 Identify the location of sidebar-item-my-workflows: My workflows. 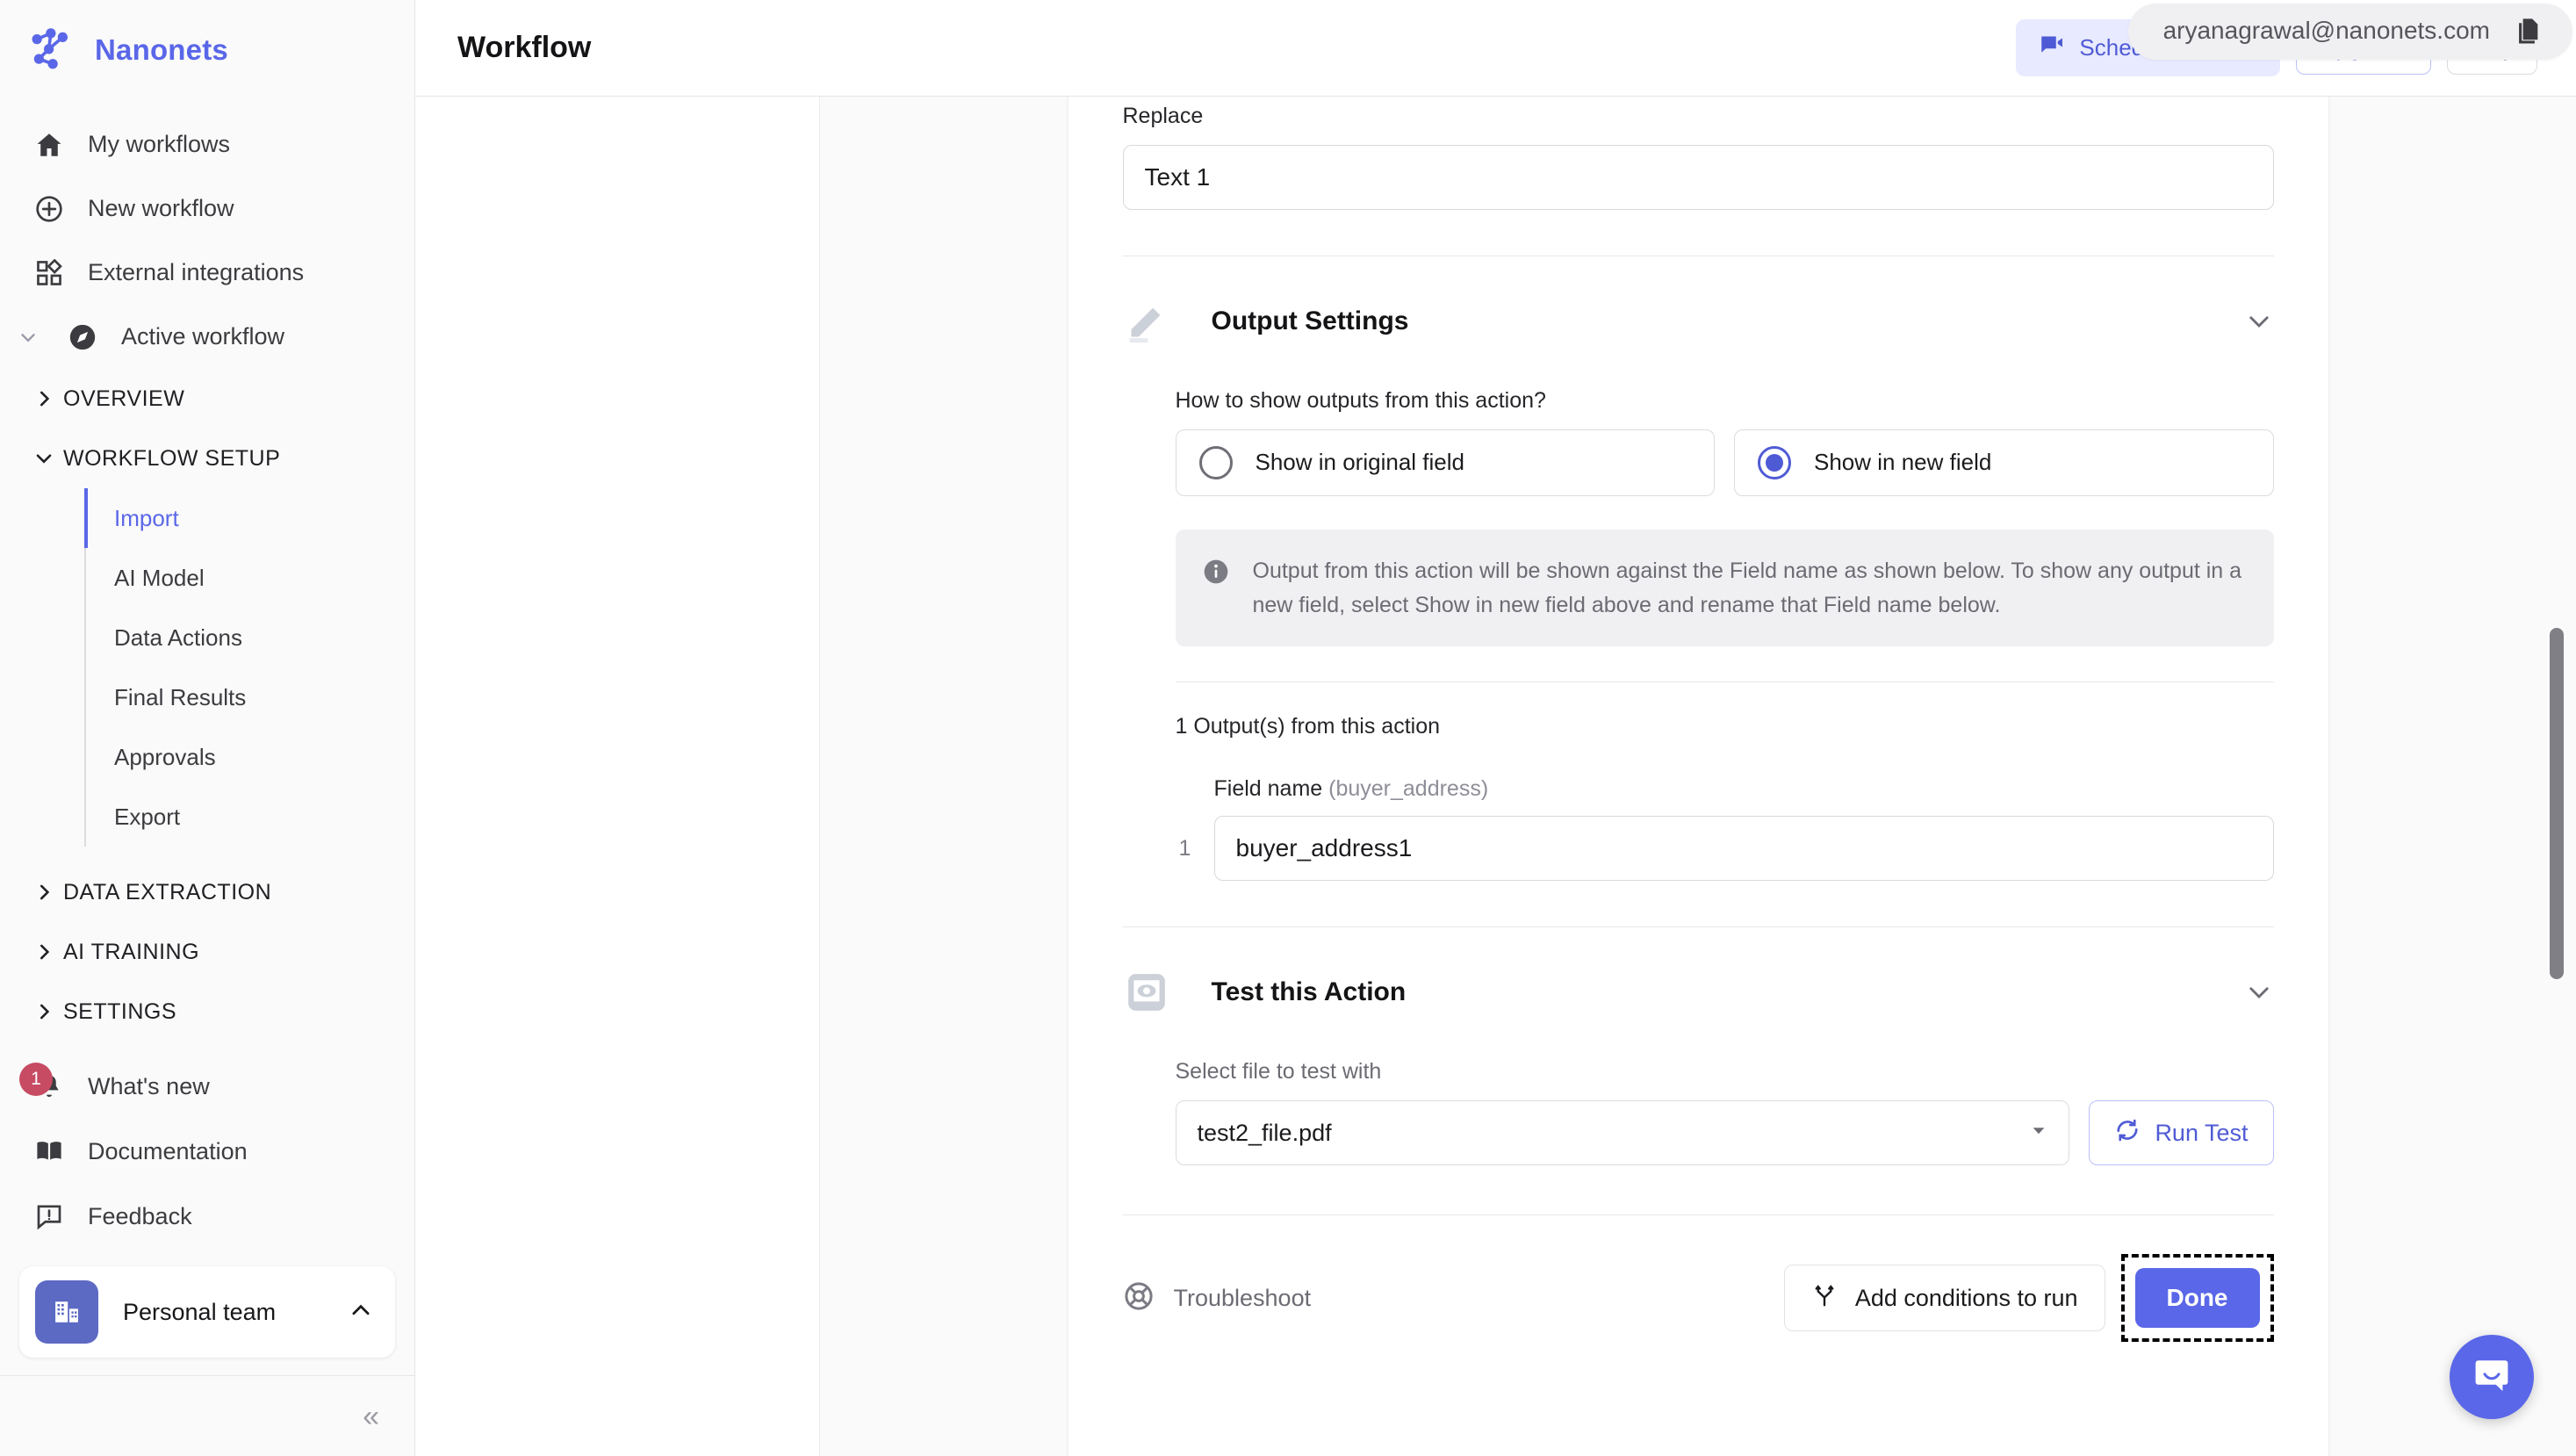
(207, 144).